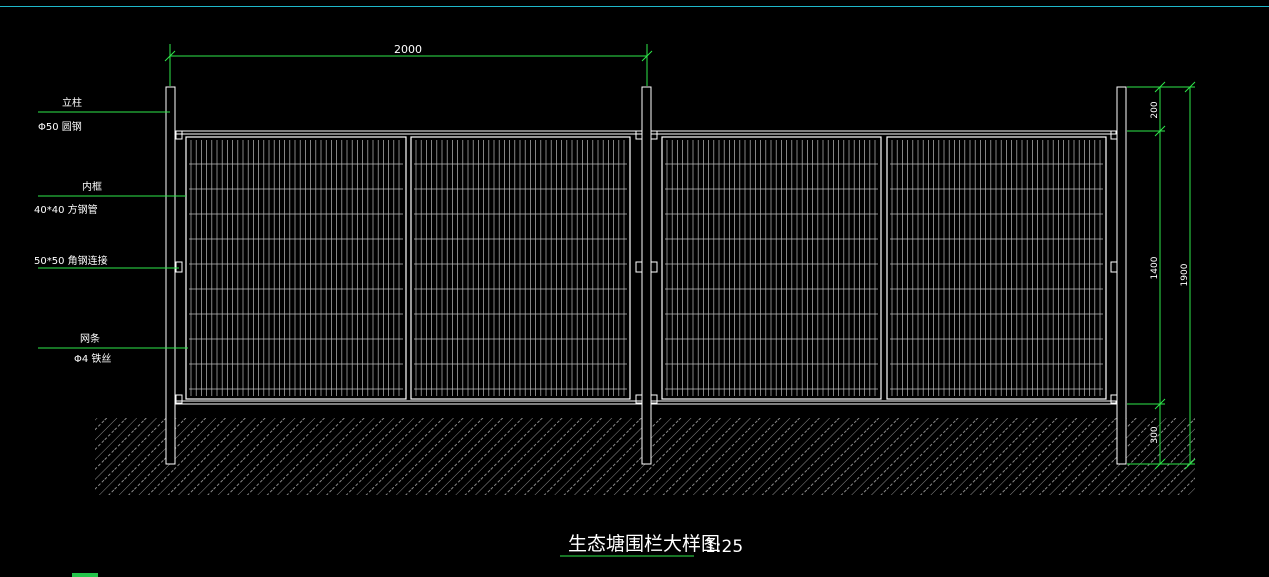 This screenshot has height=577, width=1269. I want to click on dim-bottom-value: 300, so click(1155, 434).